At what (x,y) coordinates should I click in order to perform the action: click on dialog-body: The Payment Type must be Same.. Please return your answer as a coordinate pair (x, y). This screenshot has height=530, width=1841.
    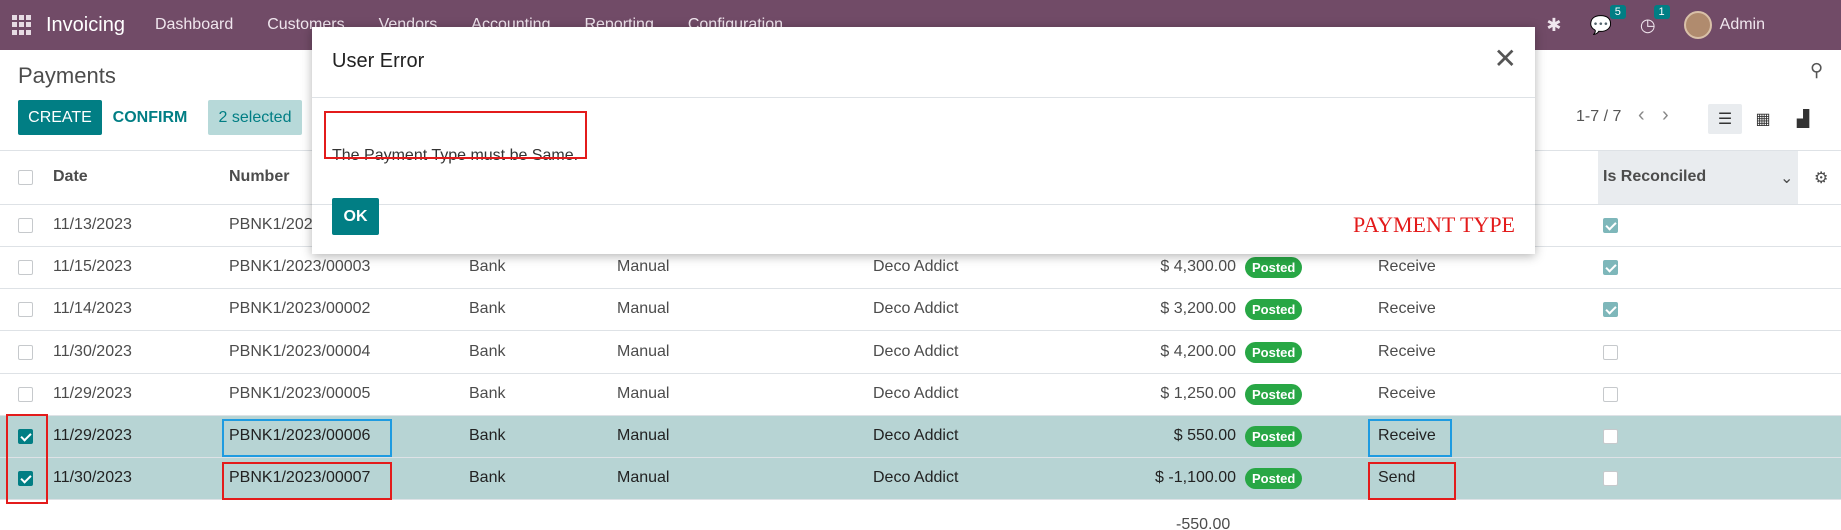
    Looking at the image, I should click on (923, 151).